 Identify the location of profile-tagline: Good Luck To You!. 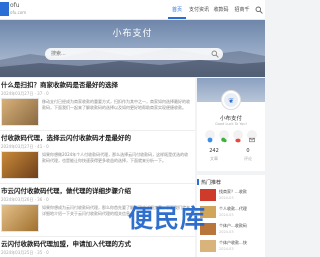
(231, 124).